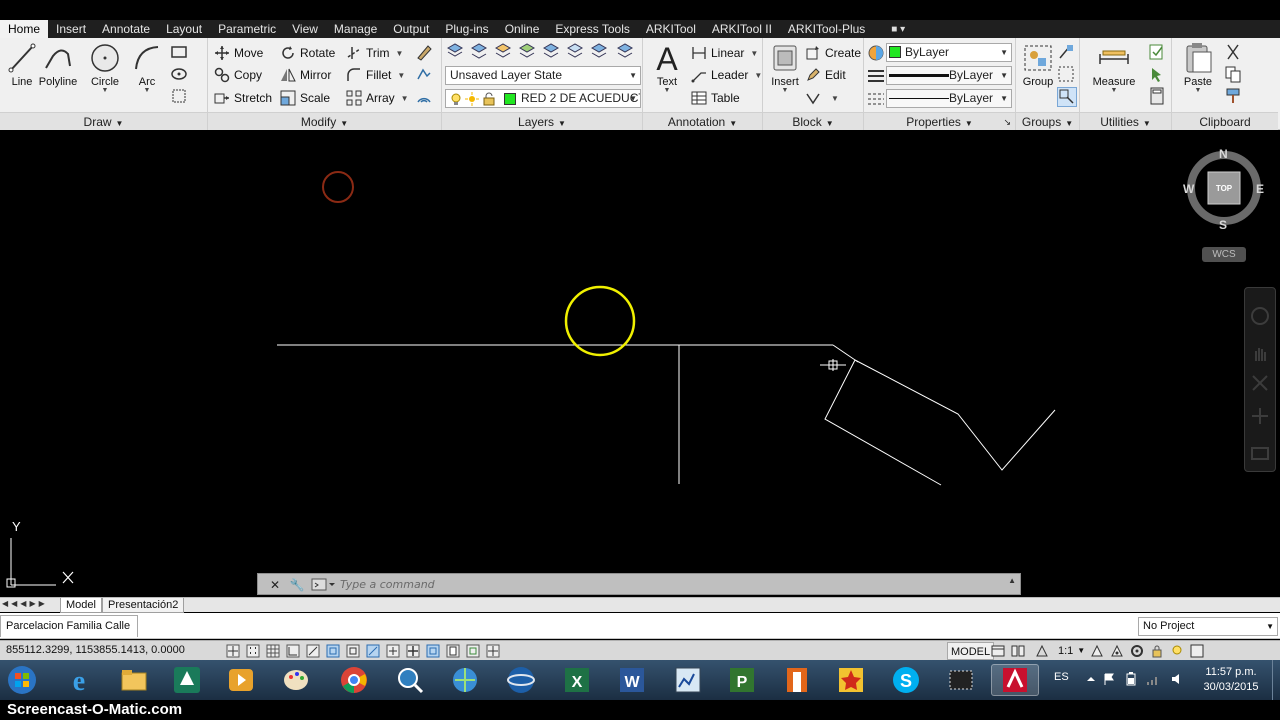 The image size is (1280, 720). I want to click on quick-select-button, so click(1158, 53).